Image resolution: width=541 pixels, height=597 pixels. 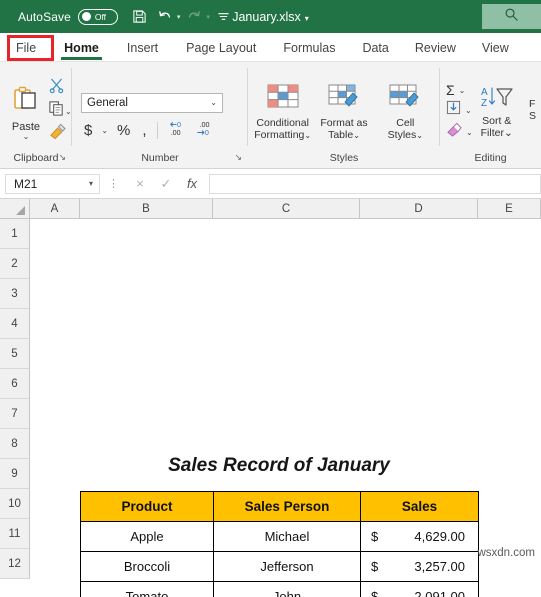 I want to click on tab-data: Data, so click(x=375, y=51).